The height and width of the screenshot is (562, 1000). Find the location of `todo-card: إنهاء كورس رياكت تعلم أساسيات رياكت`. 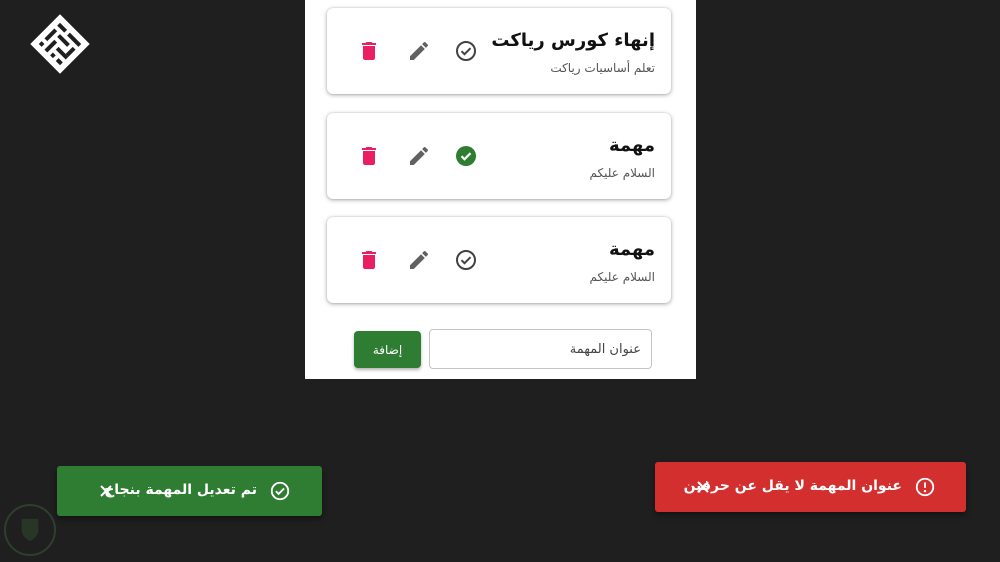

todo-card: إنهاء كورس رياكت تعلم أساسيات رياكت is located at coordinates (499, 51).